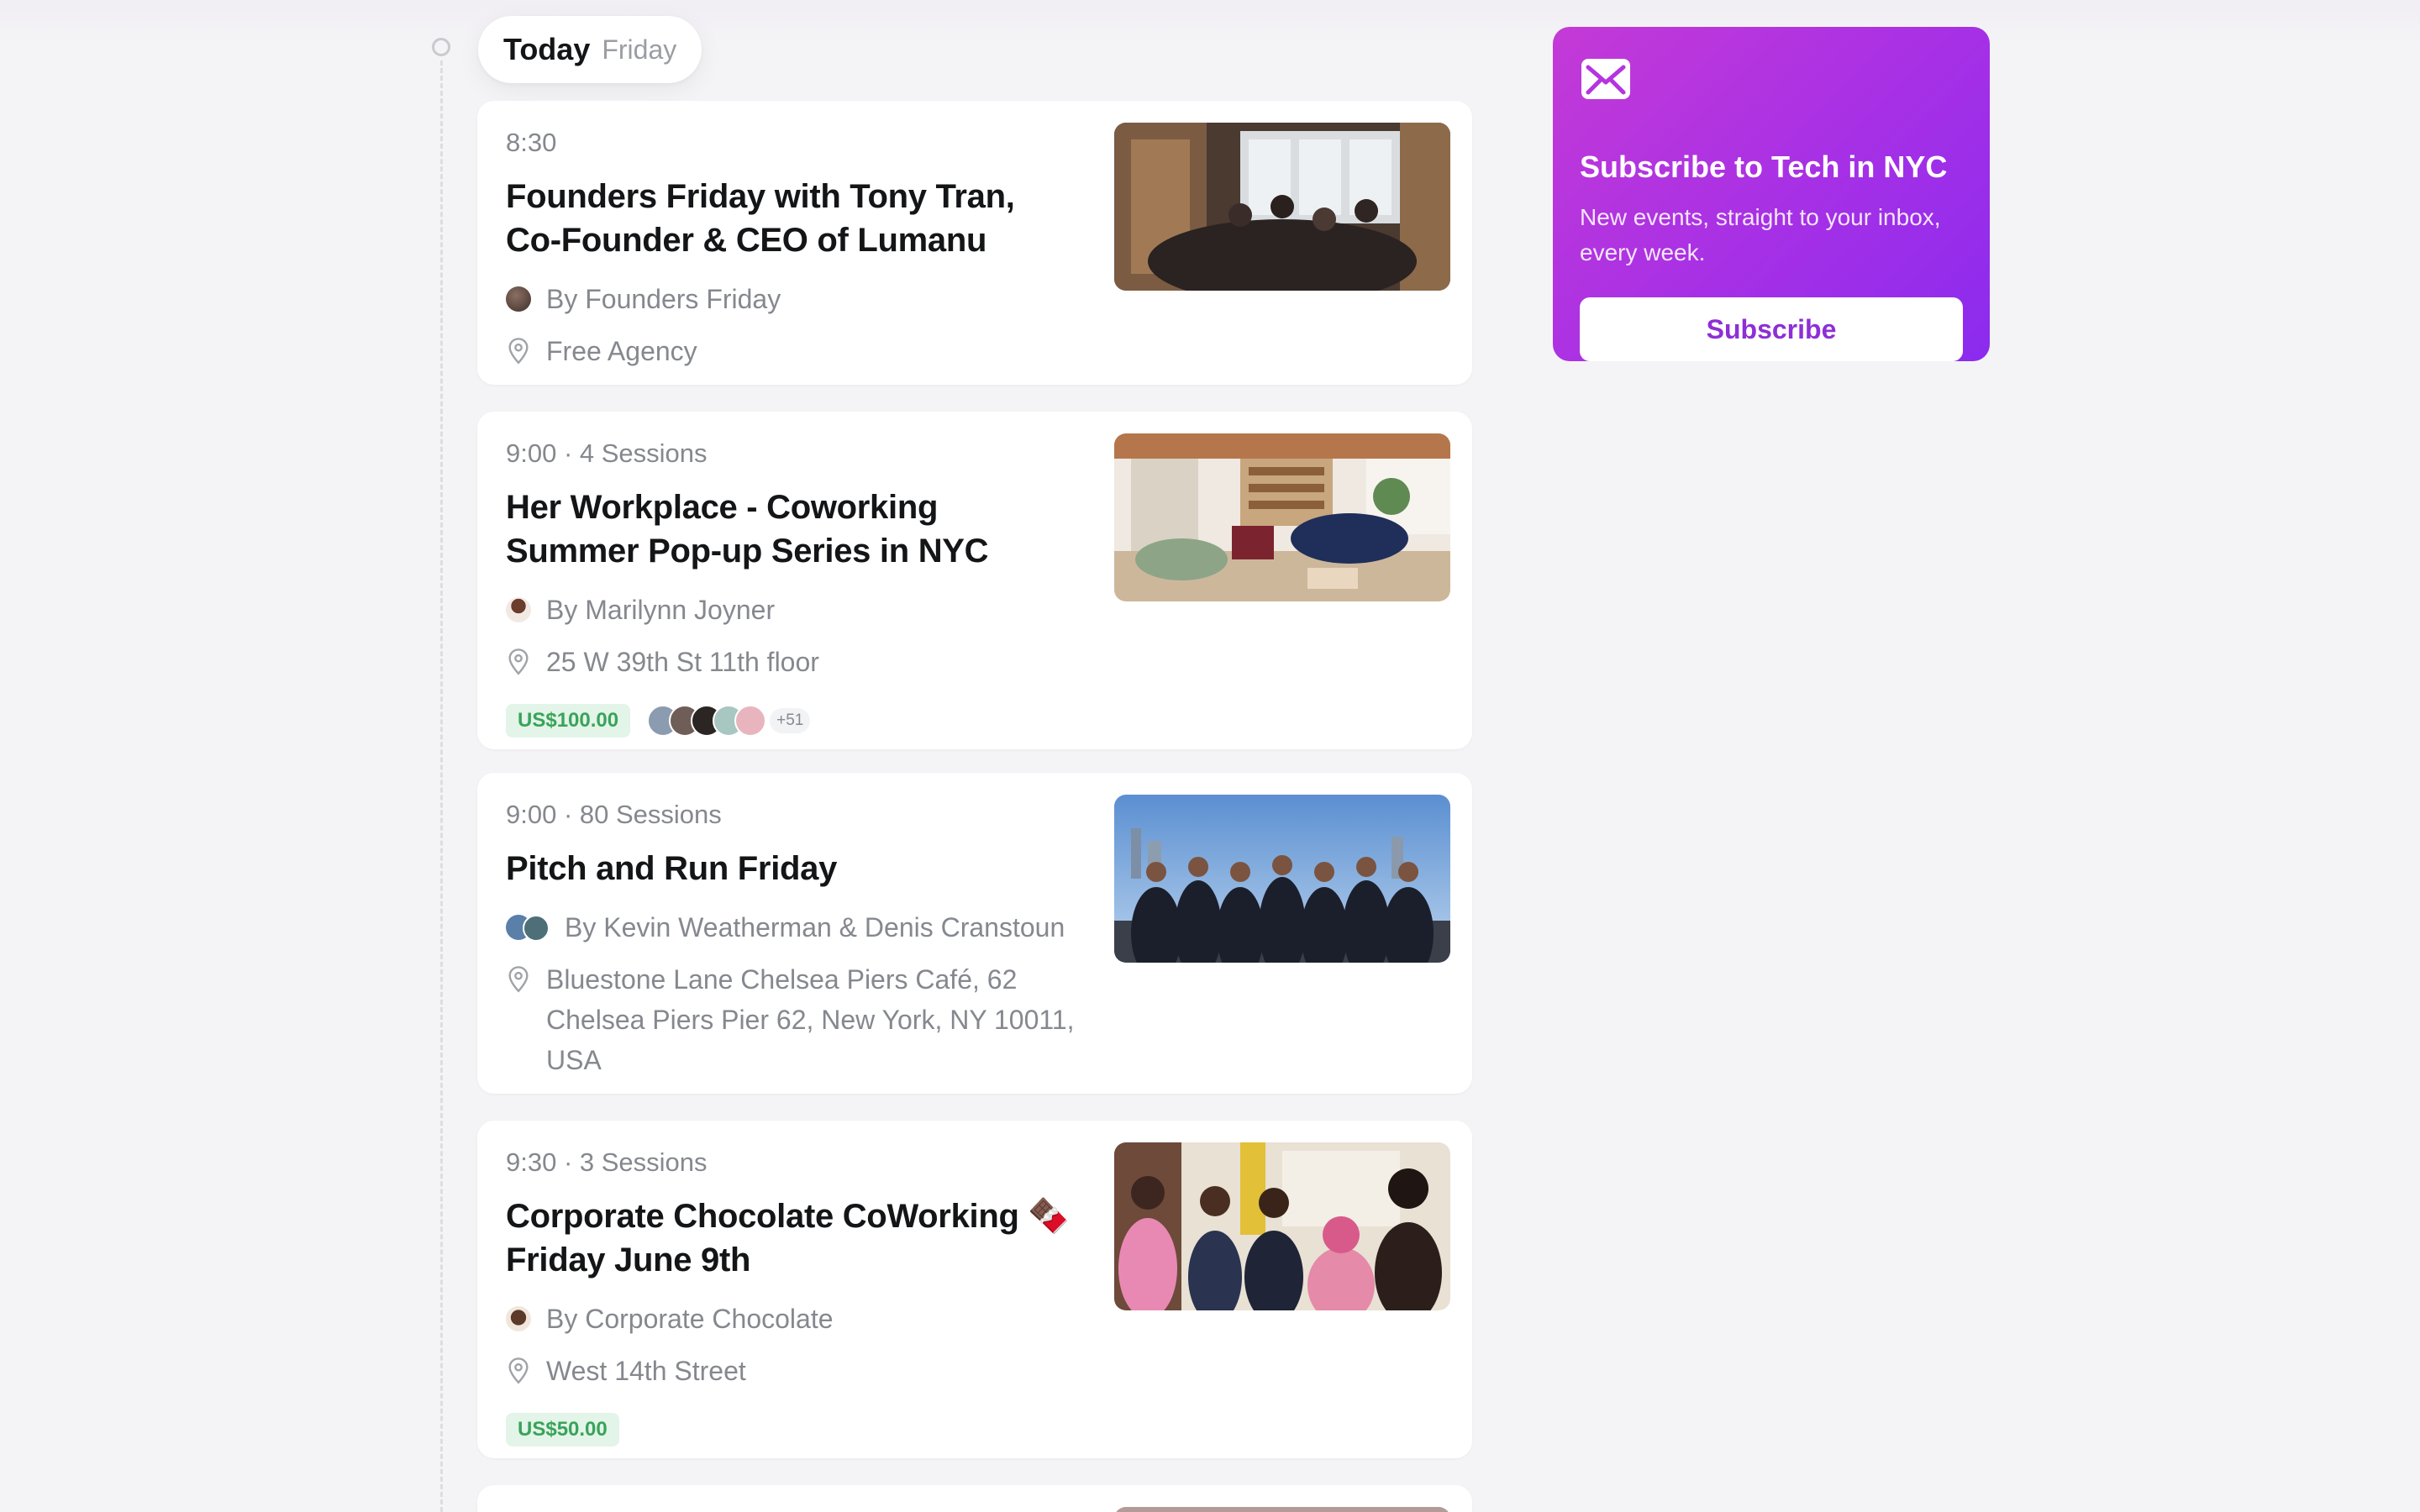  I want to click on timeline-line, so click(441, 786).